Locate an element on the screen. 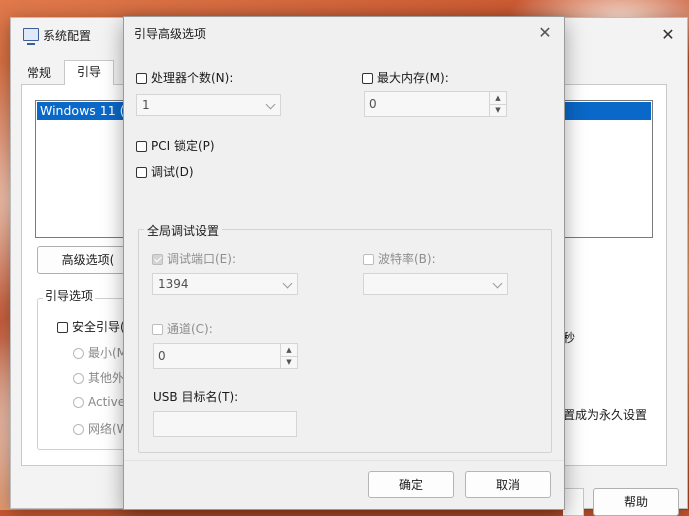 This screenshot has width=689, height=516. debug-label: 调试(D) is located at coordinates (172, 172).